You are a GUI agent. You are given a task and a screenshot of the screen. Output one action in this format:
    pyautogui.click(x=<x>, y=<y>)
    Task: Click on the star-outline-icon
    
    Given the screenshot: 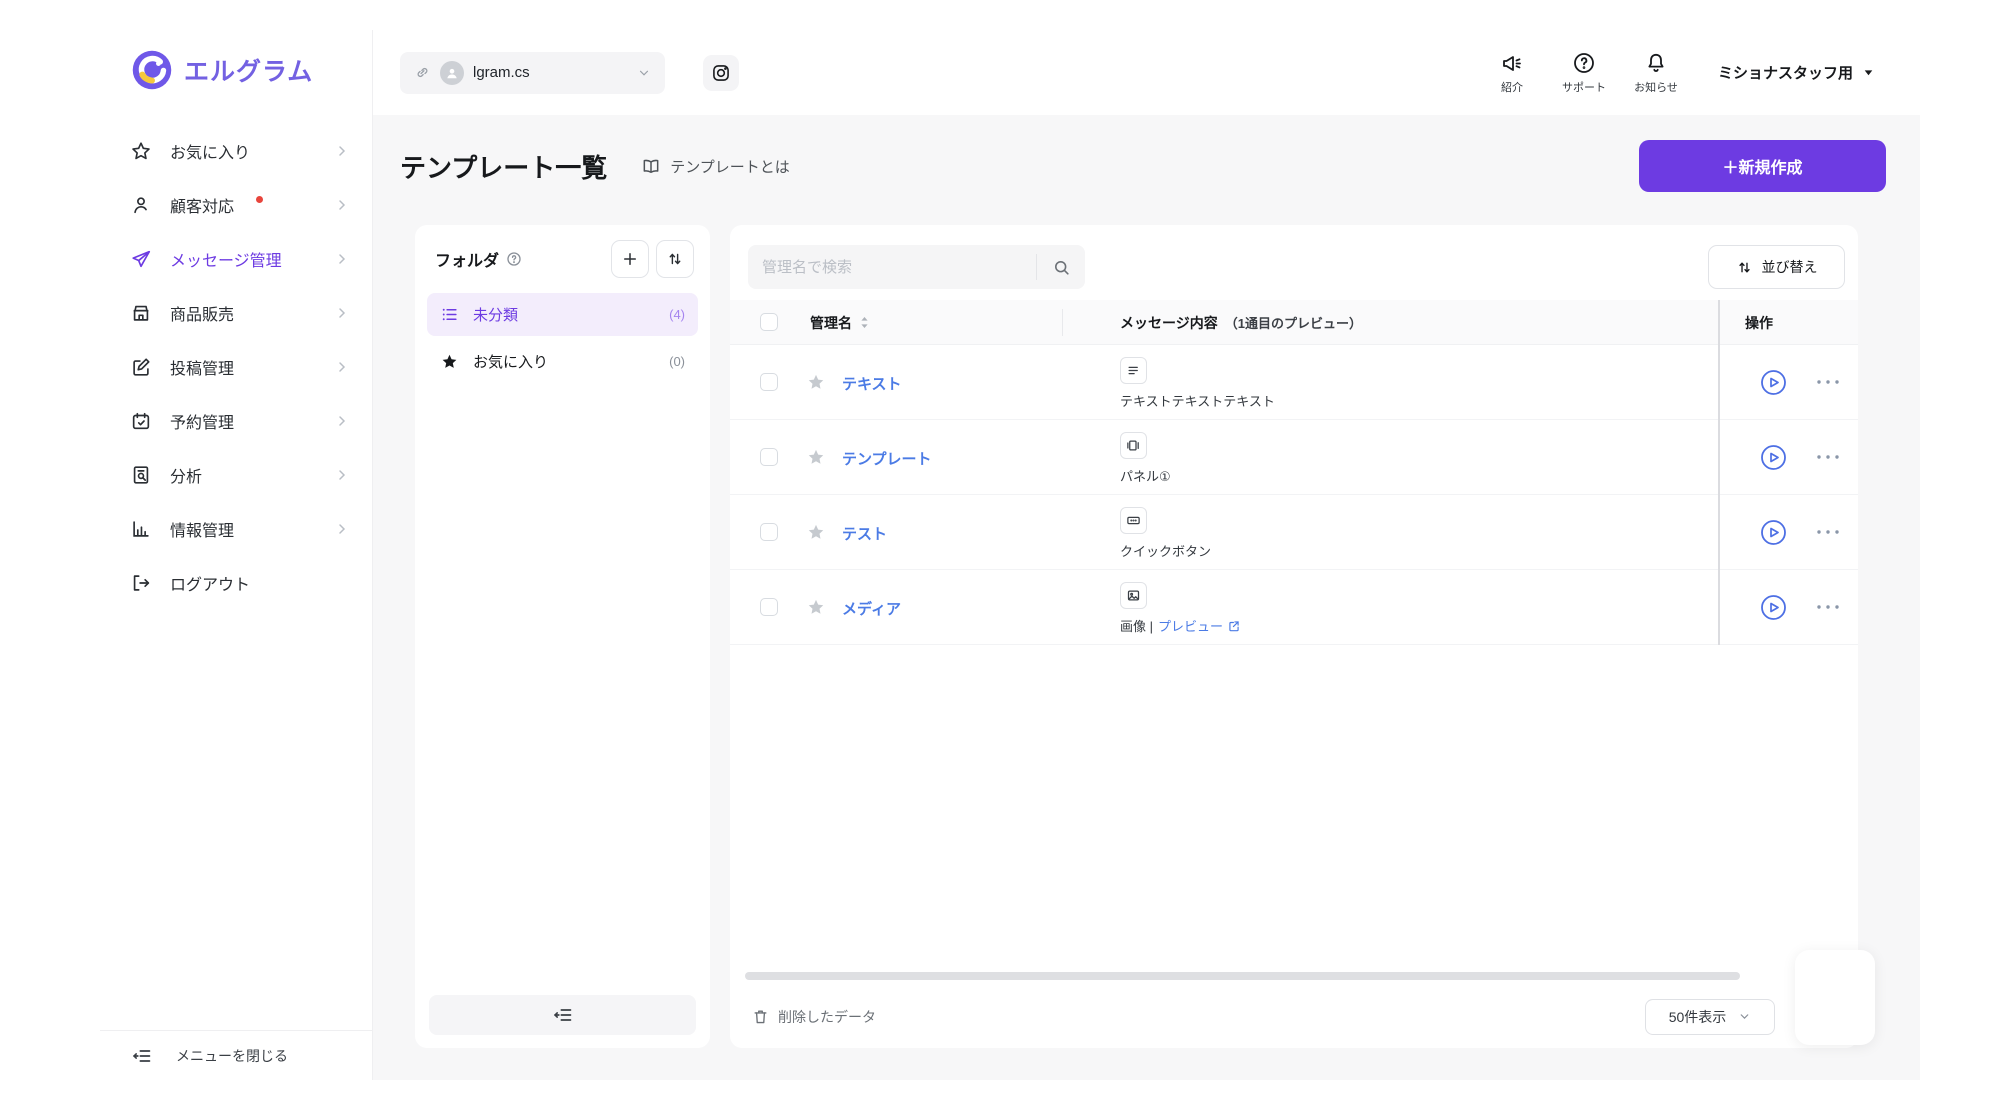 What is the action you would take?
    pyautogui.click(x=141, y=151)
    